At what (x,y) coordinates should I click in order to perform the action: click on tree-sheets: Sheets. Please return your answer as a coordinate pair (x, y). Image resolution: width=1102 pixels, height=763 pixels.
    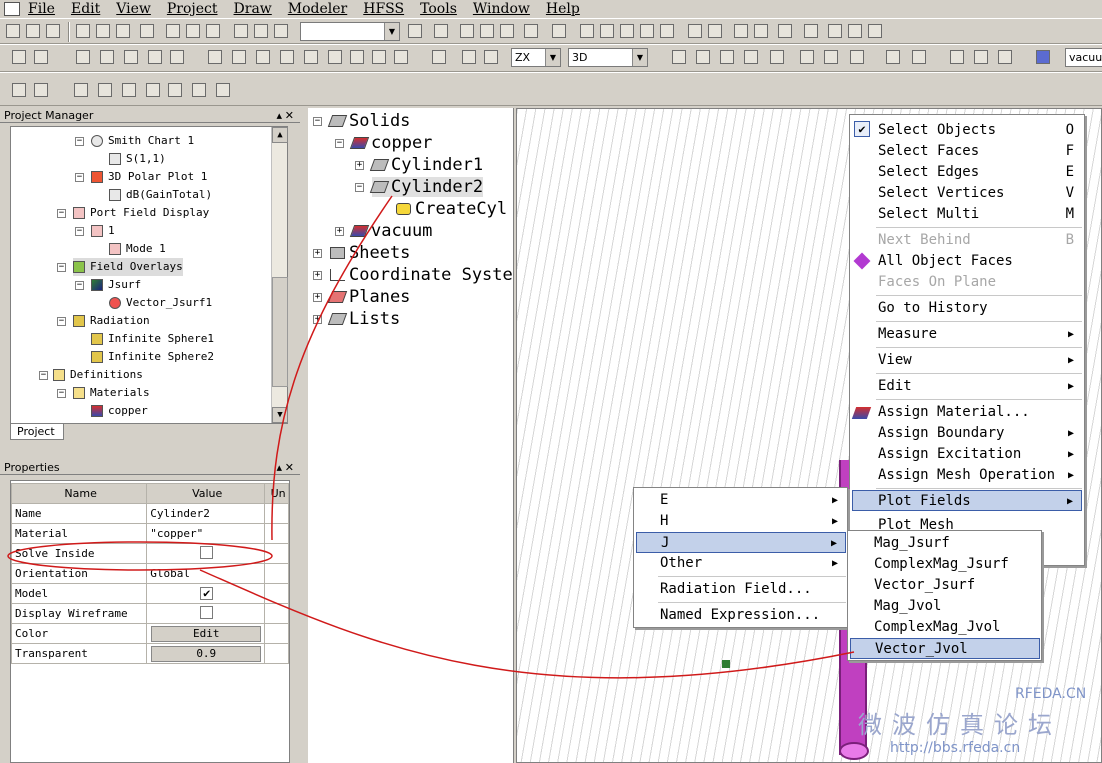
    Looking at the image, I should click on (370, 253).